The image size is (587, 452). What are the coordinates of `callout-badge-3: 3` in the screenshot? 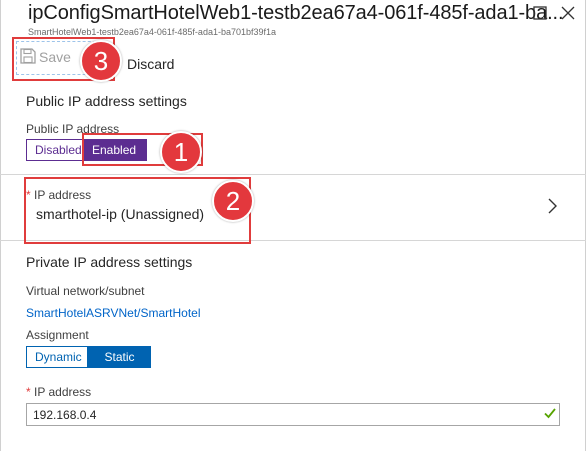 It's located at (101, 61).